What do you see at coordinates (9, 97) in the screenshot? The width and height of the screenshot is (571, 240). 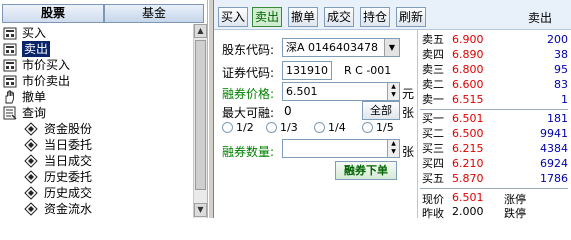 I see `hand-icon` at bounding box center [9, 97].